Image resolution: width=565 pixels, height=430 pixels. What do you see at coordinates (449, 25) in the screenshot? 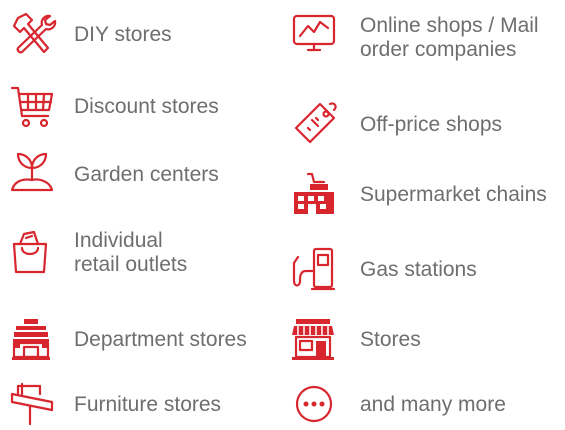
I see `label-line-1: Online shops / Mail` at bounding box center [449, 25].